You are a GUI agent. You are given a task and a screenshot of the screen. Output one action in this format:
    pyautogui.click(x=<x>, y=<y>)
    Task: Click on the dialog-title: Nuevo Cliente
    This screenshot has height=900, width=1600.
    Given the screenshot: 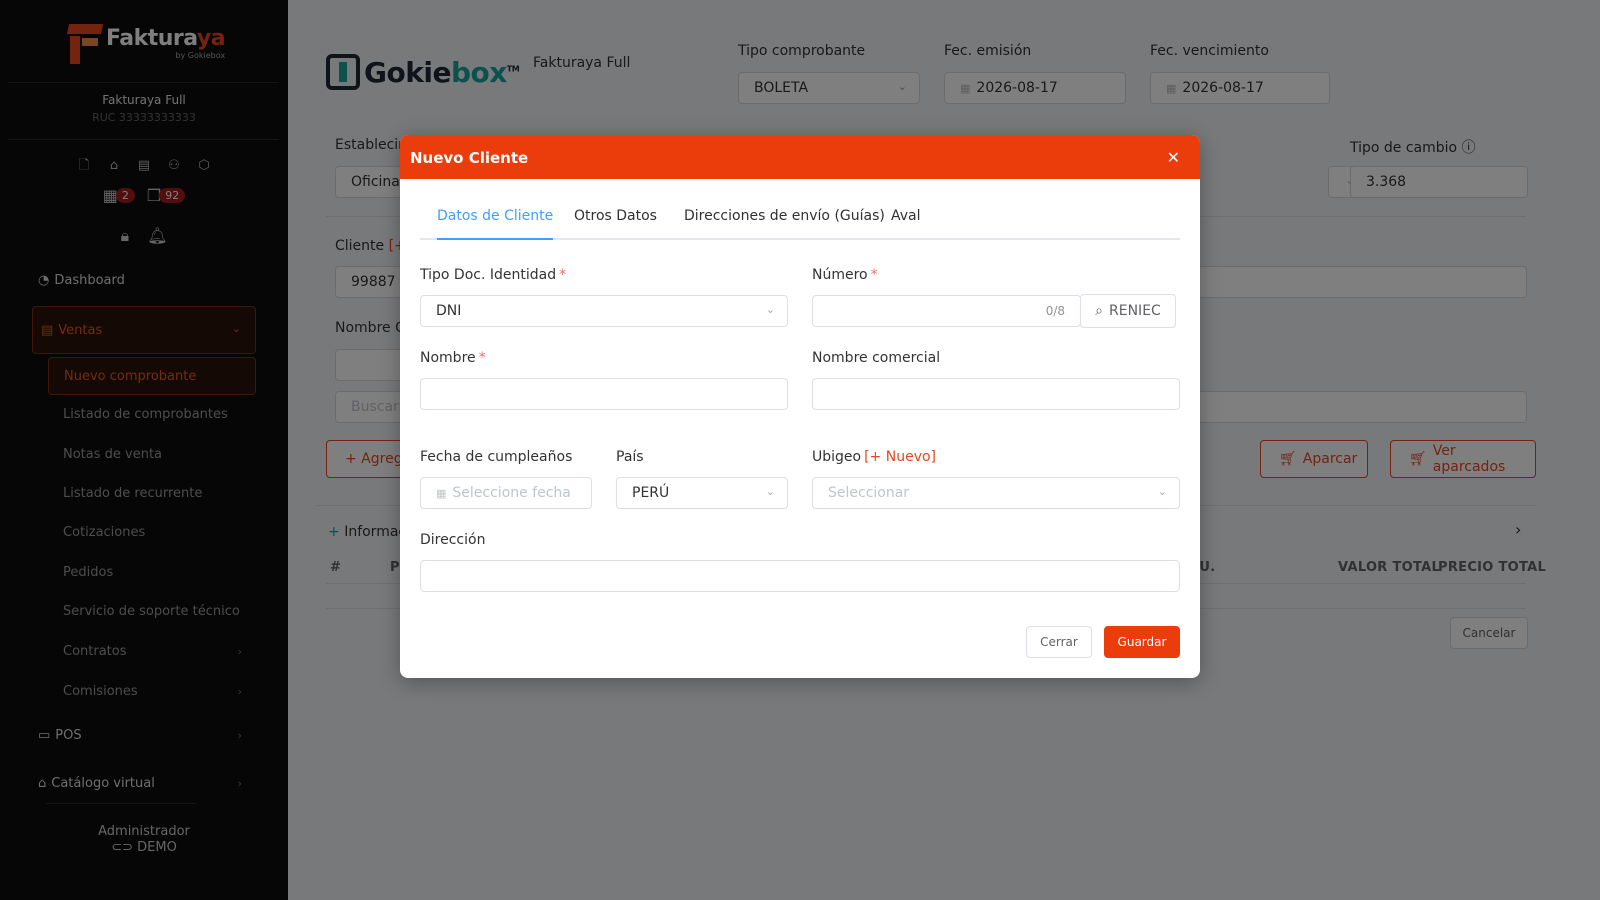 What is the action you would take?
    pyautogui.click(x=469, y=158)
    